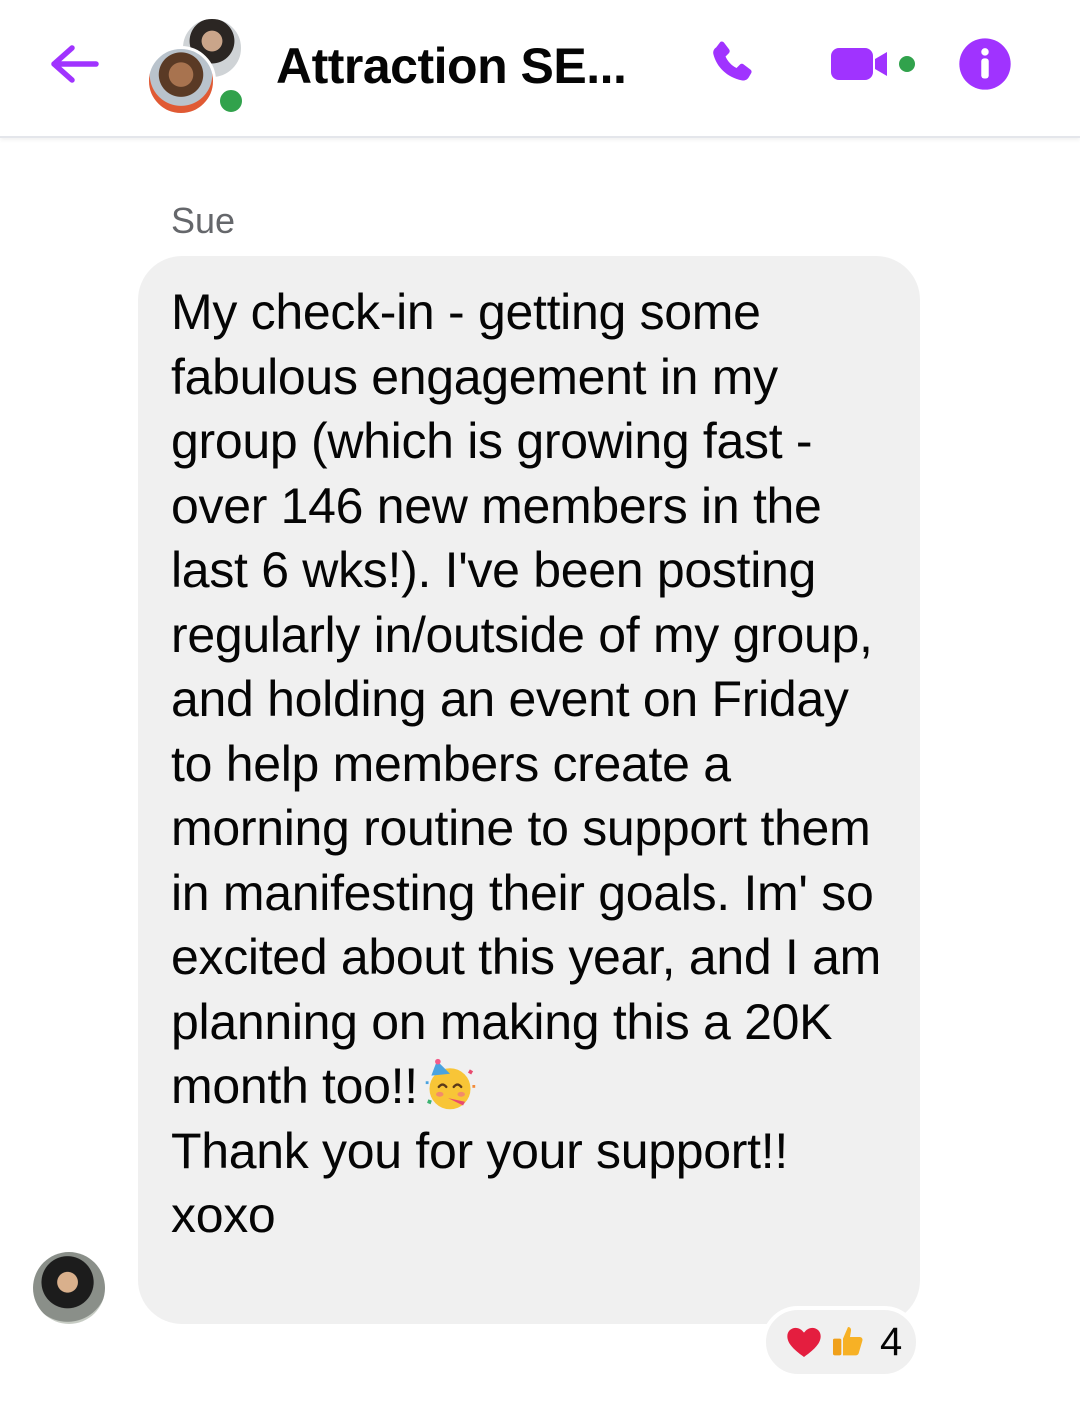 The height and width of the screenshot is (1421, 1080). I want to click on phone-icon, so click(732, 61).